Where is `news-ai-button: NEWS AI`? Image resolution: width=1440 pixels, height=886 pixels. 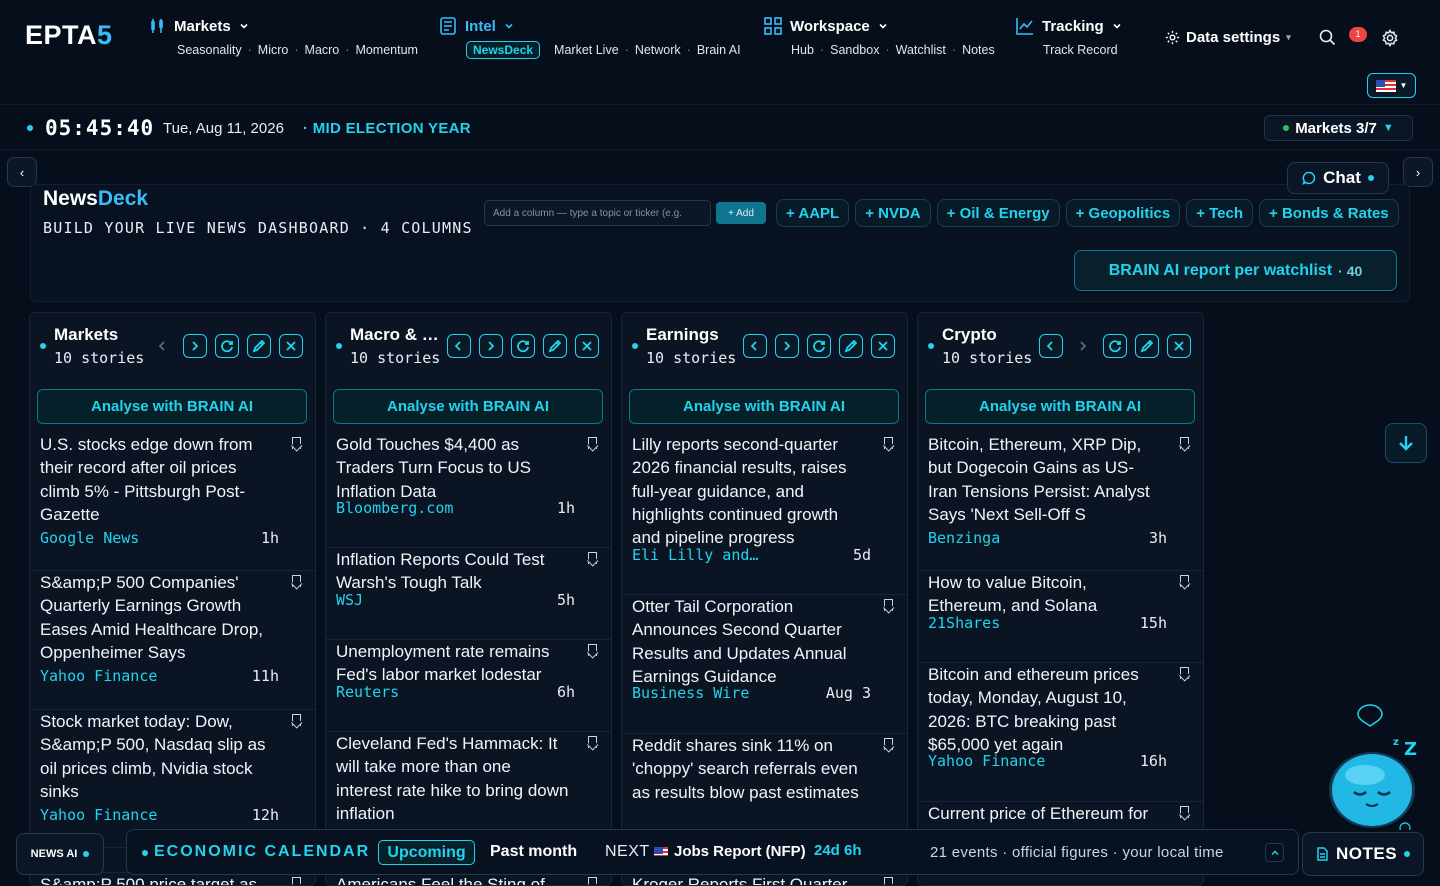 news-ai-button: NEWS AI is located at coordinates (60, 854).